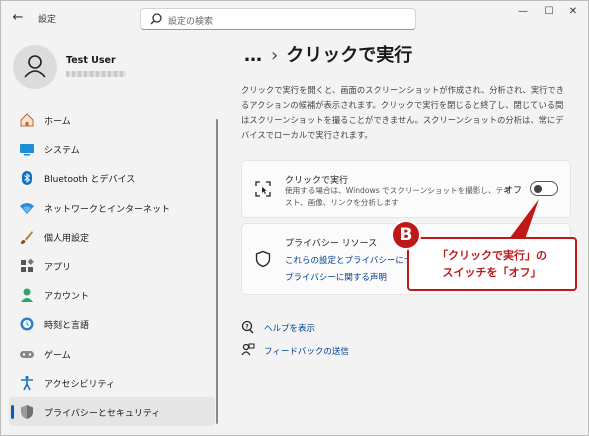 This screenshot has width=589, height=436. Describe the element at coordinates (263, 189) in the screenshot. I see `click-to-do-icon` at that location.